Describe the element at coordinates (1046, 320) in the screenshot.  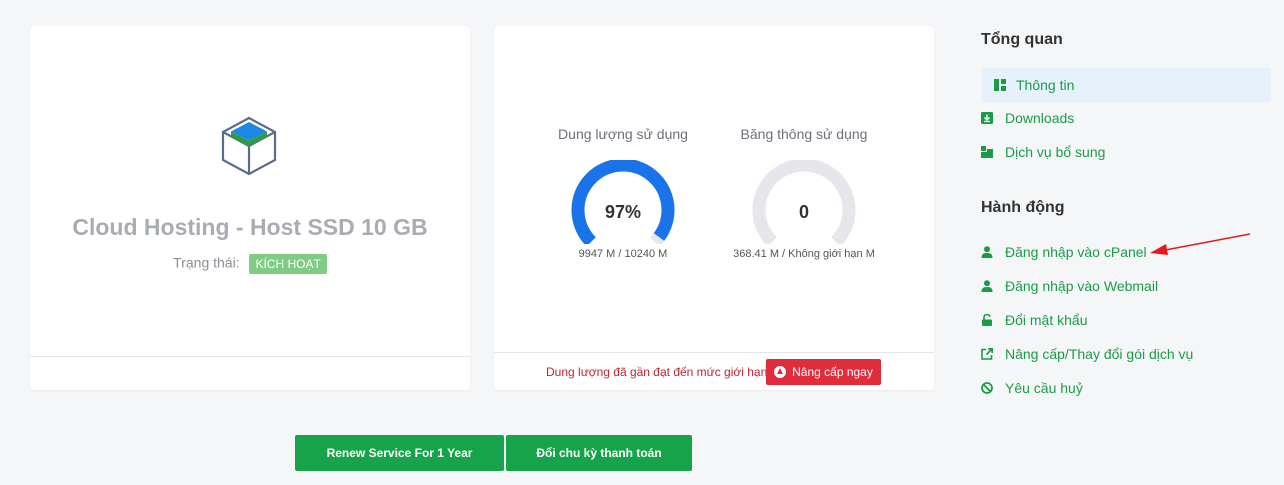
I see `sidebar-item-label: Đổi mật khẩu` at that location.